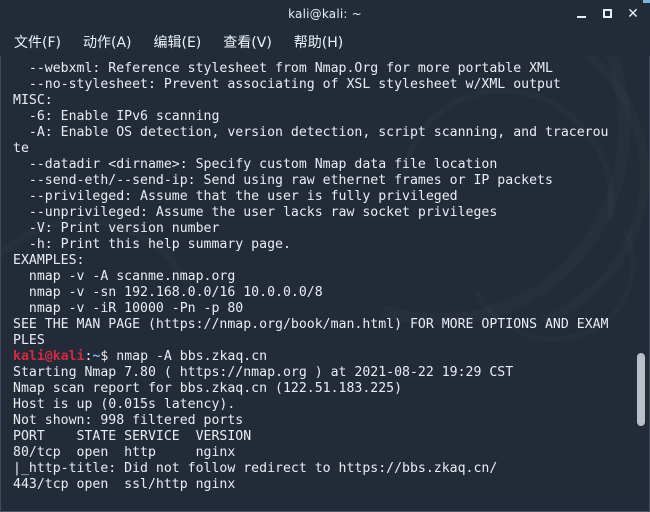  I want to click on terminal-line: te, so click(21, 148).